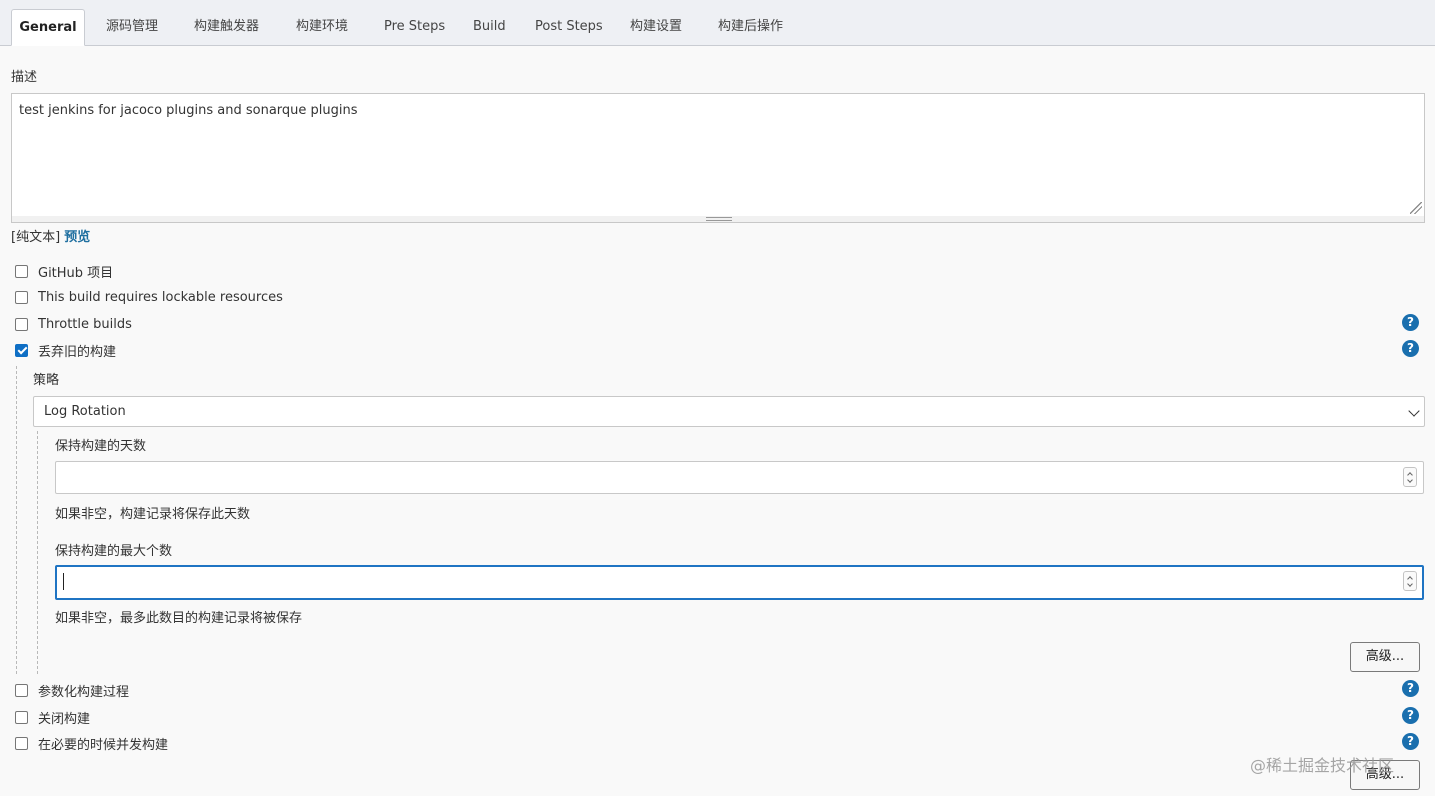  Describe the element at coordinates (85, 411) in the screenshot. I see `strategy-selected-value: Log Rotation` at that location.